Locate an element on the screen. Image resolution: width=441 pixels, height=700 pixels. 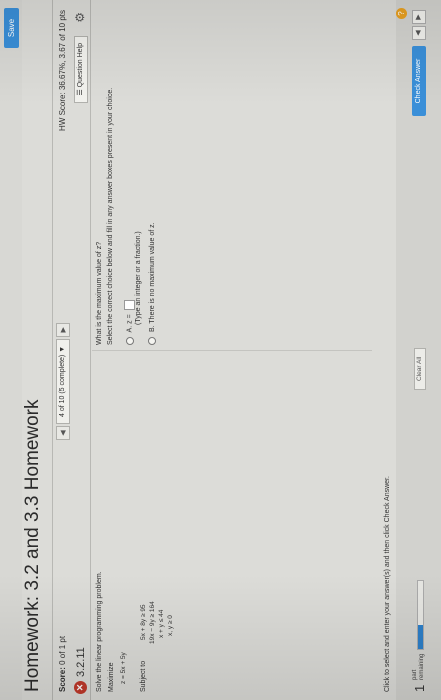
score-text: Score: 0 of 1 pt is located at coordinates (62, 664).